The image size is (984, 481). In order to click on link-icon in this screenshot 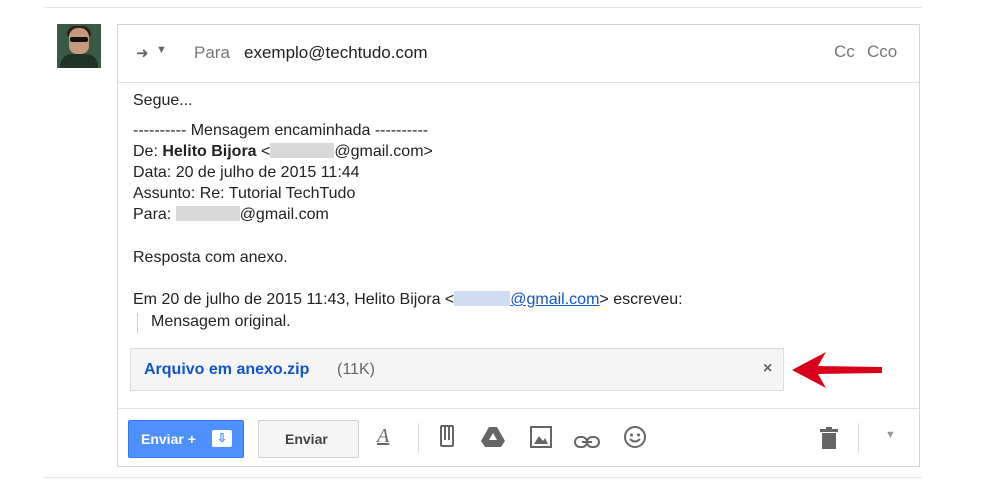, I will do `click(587, 442)`.